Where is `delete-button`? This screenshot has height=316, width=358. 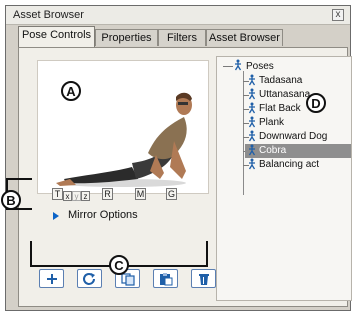 delete-button is located at coordinates (203, 278).